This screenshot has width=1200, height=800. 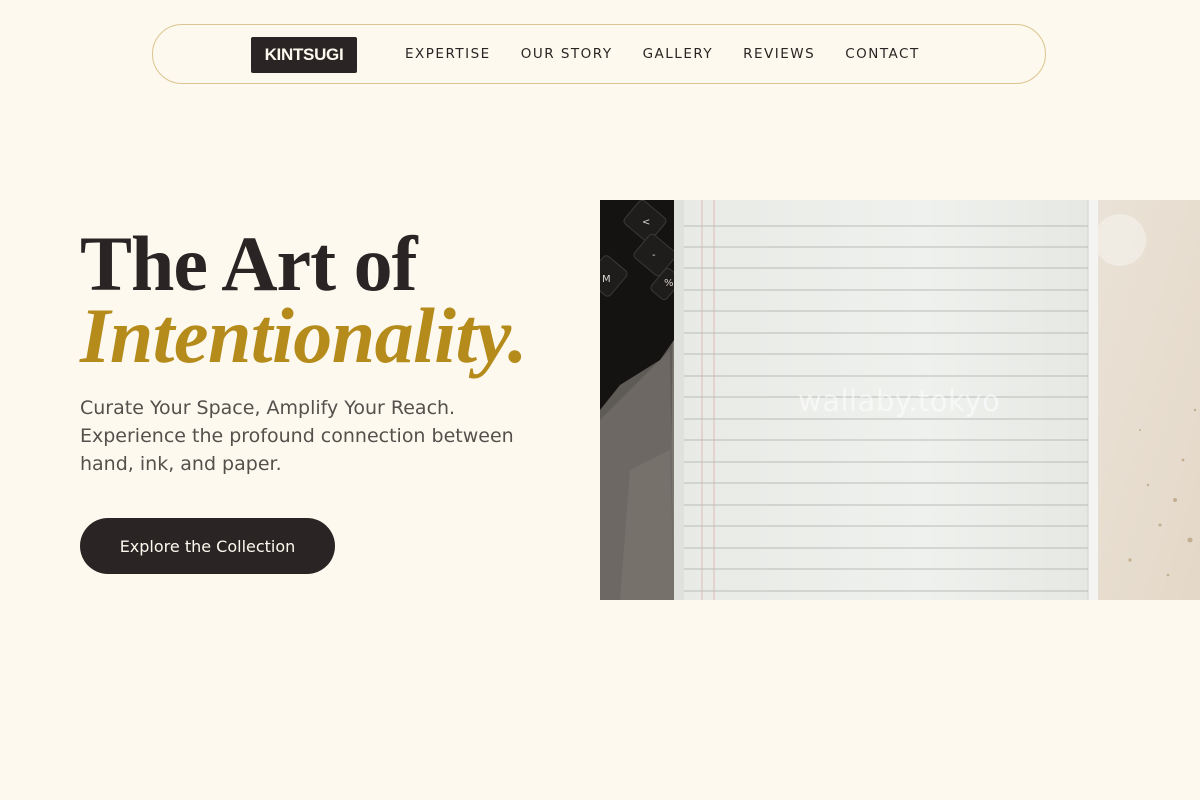 What do you see at coordinates (606, 279) in the screenshot?
I see `svg-text: M` at bounding box center [606, 279].